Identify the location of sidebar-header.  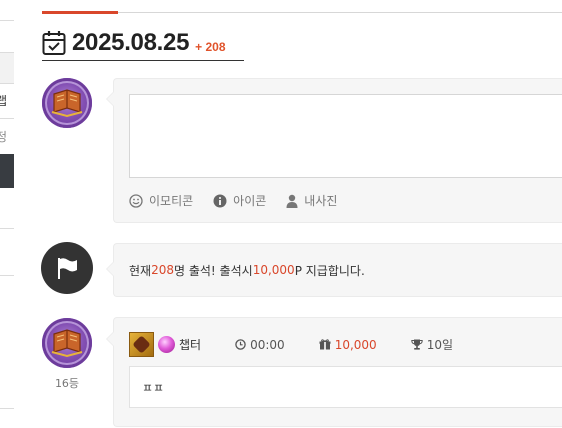
(7, 68).